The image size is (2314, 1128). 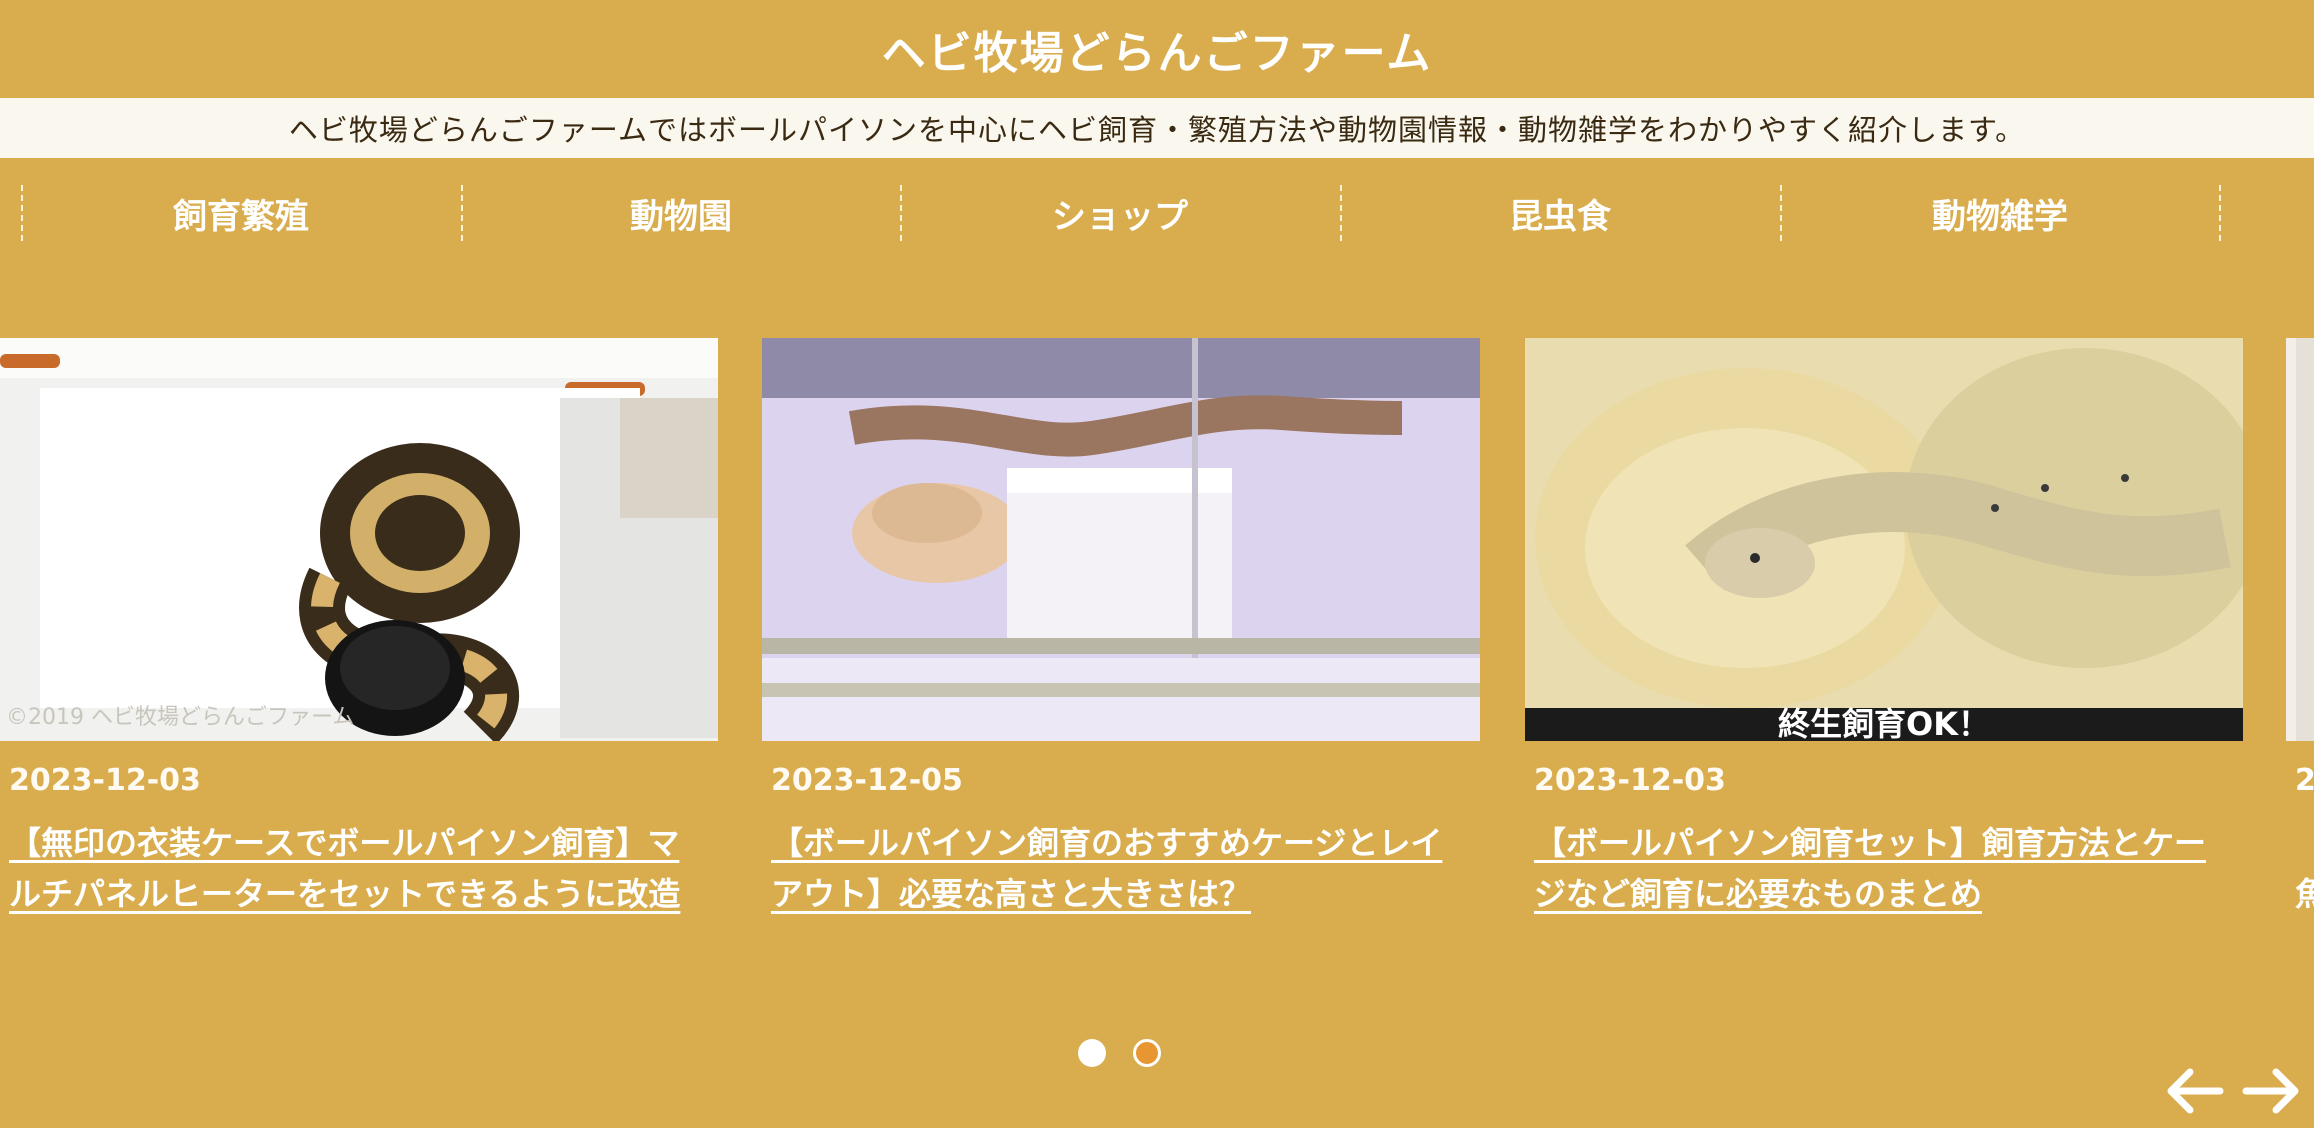 What do you see at coordinates (1560, 213) in the screenshot?
I see `nav-item-insect-food: 昆虫食` at bounding box center [1560, 213].